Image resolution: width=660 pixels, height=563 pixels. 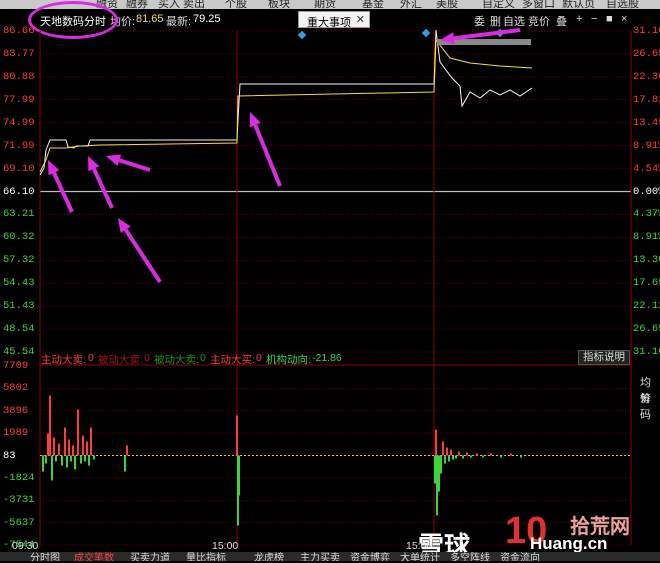 I want to click on indicator-label: 主动大买:, so click(x=232, y=360).